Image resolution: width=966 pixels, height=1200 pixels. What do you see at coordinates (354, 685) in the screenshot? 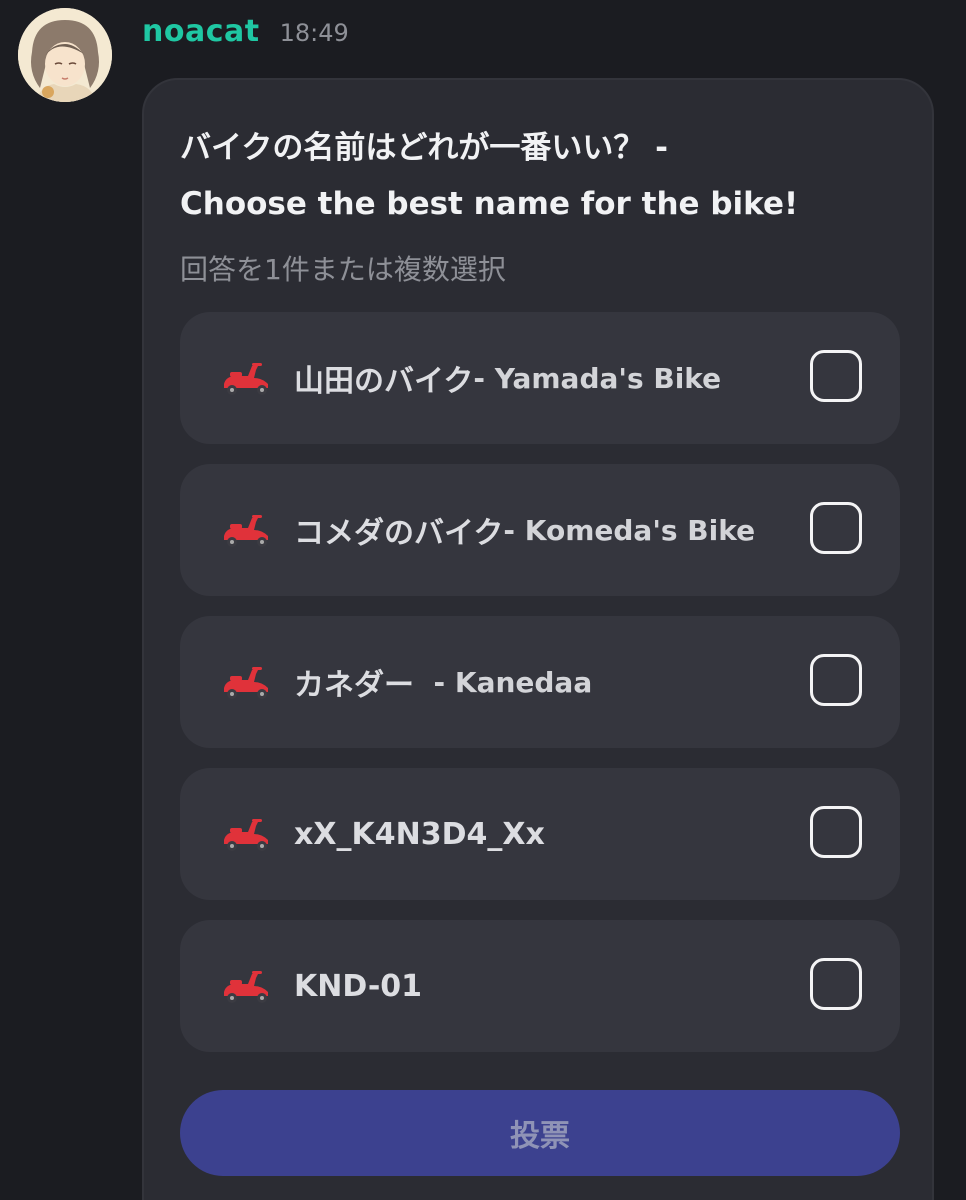
I see `poll-option-label: カネダー` at bounding box center [354, 685].